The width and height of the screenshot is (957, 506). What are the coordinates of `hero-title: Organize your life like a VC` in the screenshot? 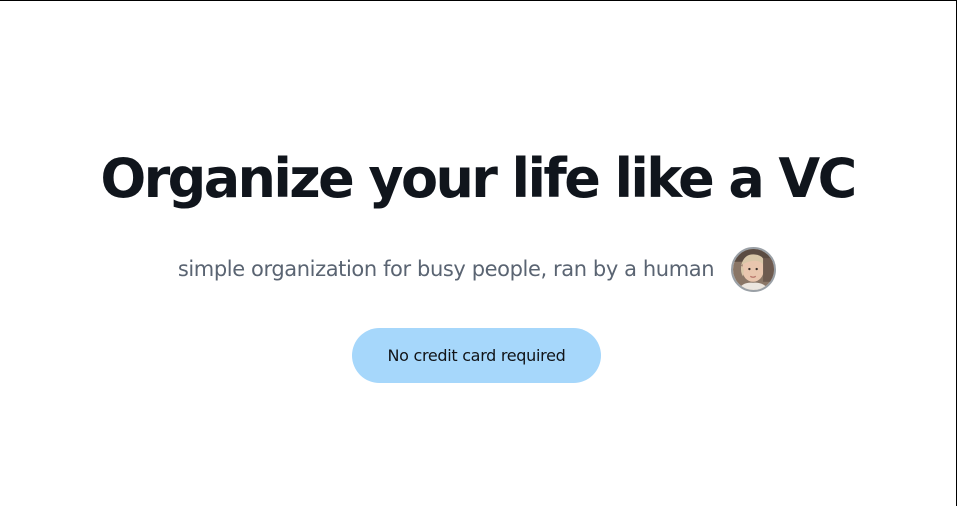 It's located at (478, 178).